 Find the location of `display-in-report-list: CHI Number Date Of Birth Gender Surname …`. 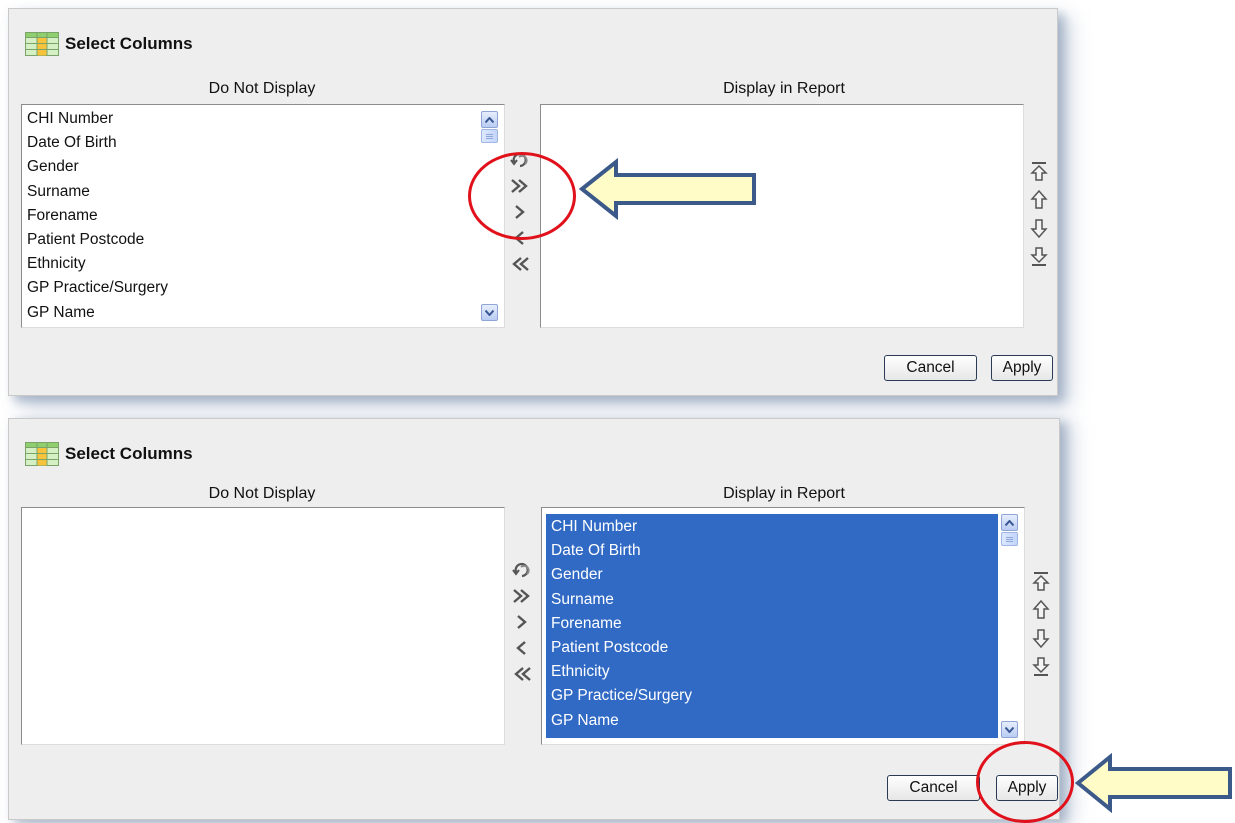

display-in-report-list: CHI Number Date Of Birth Gender Surname … is located at coordinates (783, 626).